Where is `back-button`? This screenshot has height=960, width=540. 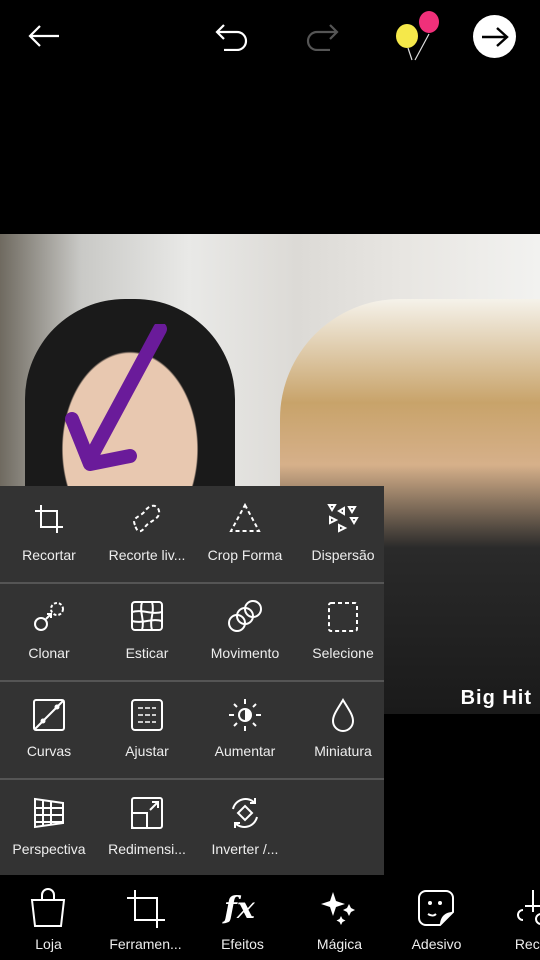 back-button is located at coordinates (44, 36).